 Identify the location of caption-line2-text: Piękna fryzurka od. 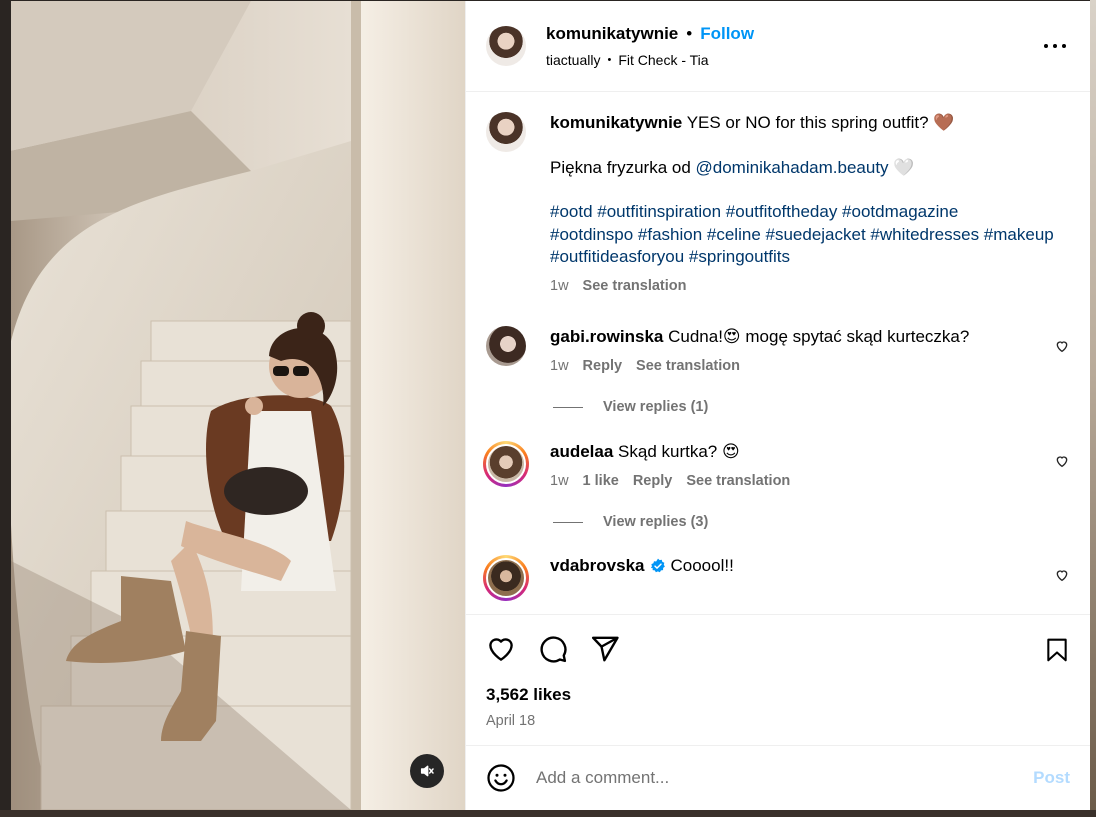
(623, 167).